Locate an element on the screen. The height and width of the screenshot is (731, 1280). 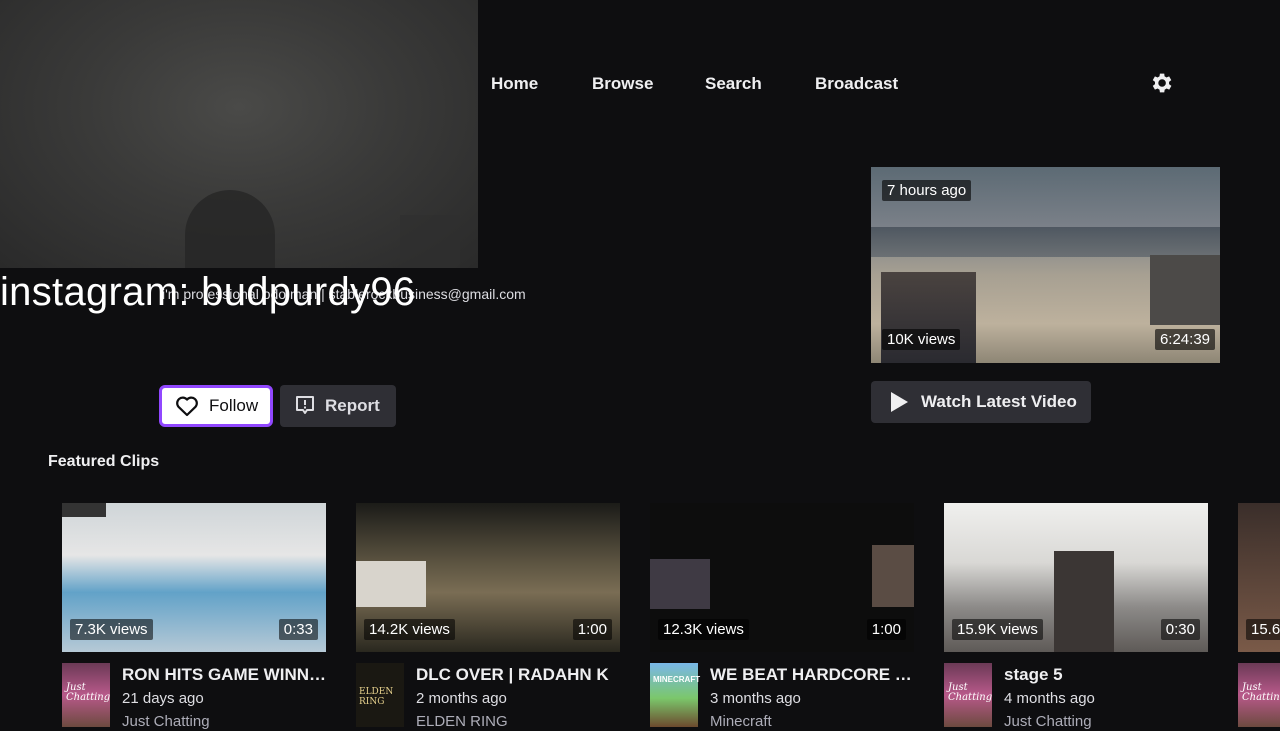
report-label: Report is located at coordinates (352, 405).